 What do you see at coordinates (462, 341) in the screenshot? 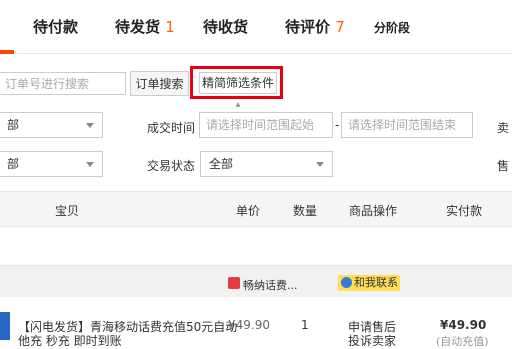
I see `paid-note: (自动充值)` at bounding box center [462, 341].